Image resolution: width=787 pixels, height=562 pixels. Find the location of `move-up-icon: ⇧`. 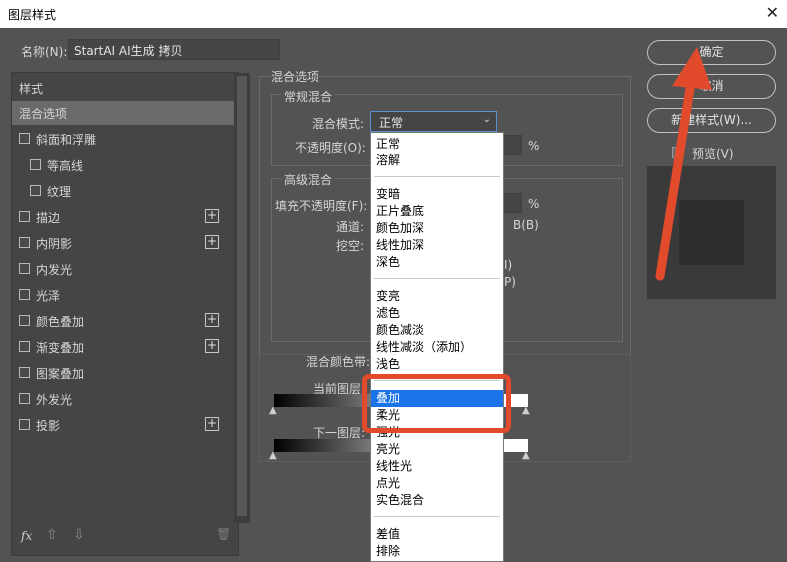

move-up-icon: ⇧ is located at coordinates (52, 535).